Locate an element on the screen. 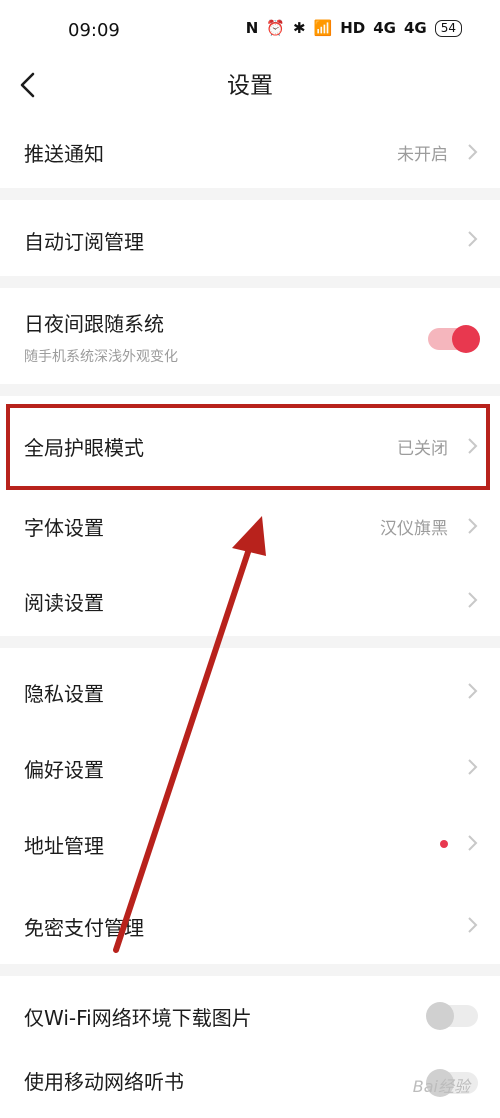 The height and width of the screenshot is (1118, 500). bluetooth-icon: ✱ is located at coordinates (299, 28).